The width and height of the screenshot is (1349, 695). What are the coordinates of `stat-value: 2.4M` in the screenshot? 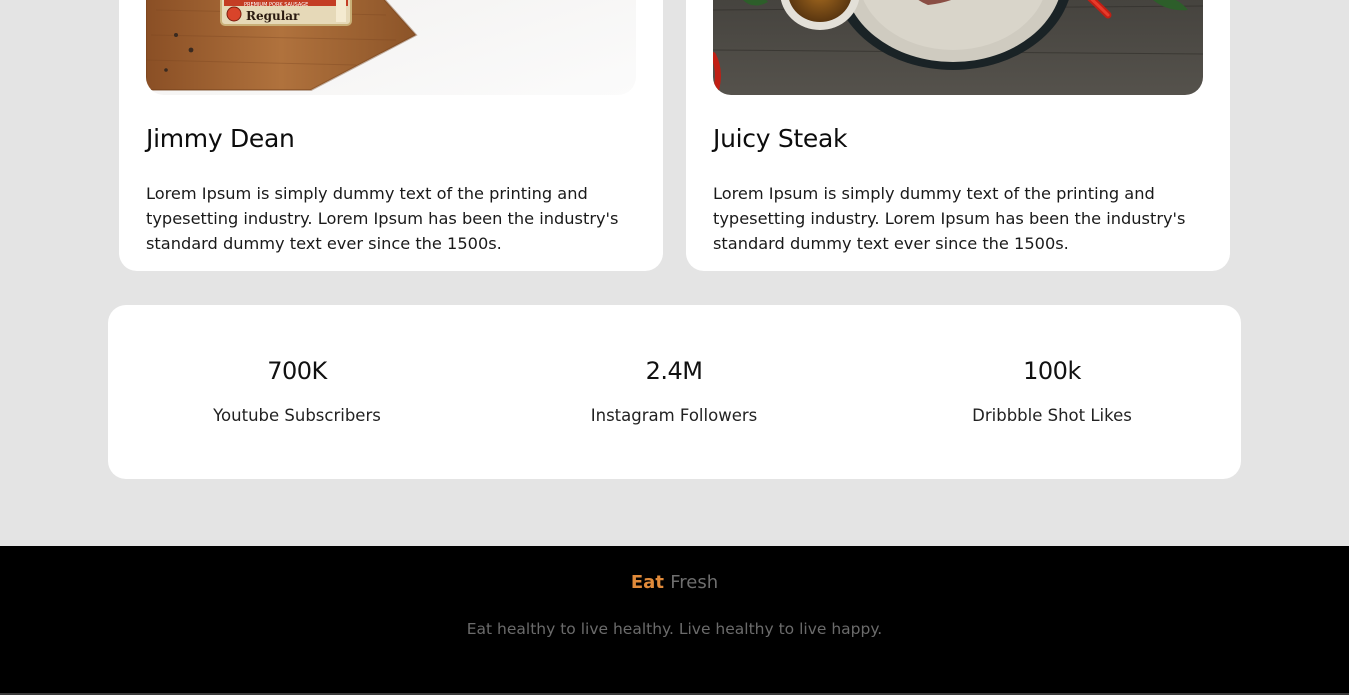 It's located at (674, 371).